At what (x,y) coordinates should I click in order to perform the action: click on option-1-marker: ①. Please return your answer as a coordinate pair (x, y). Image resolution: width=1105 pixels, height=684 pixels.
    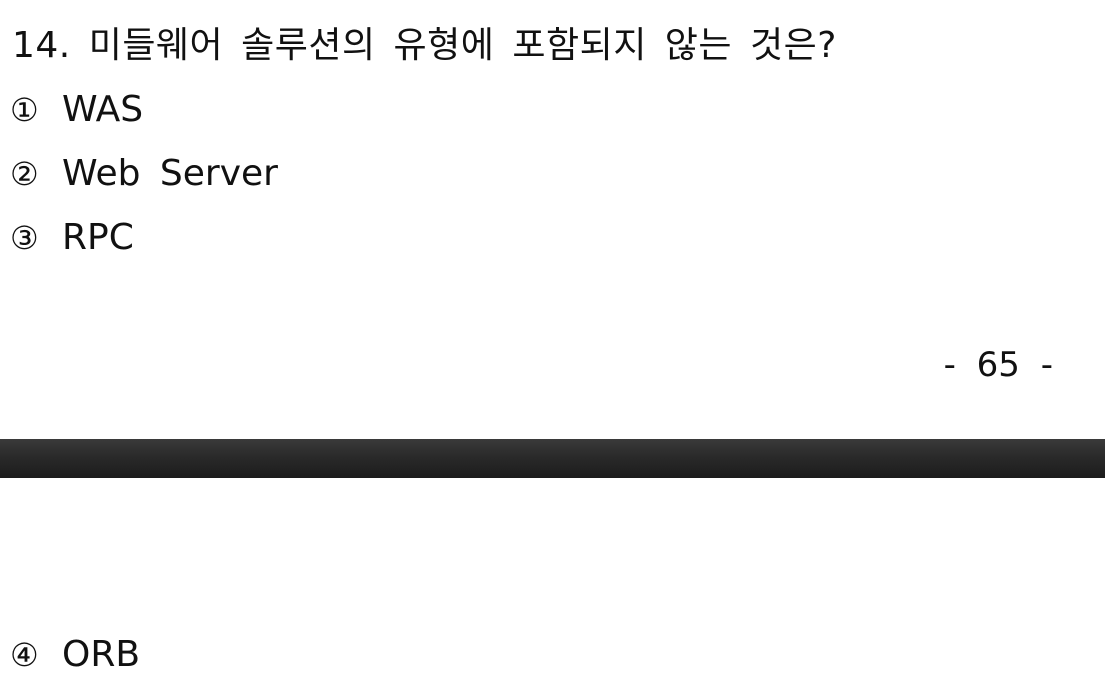
    Looking at the image, I should click on (24, 110).